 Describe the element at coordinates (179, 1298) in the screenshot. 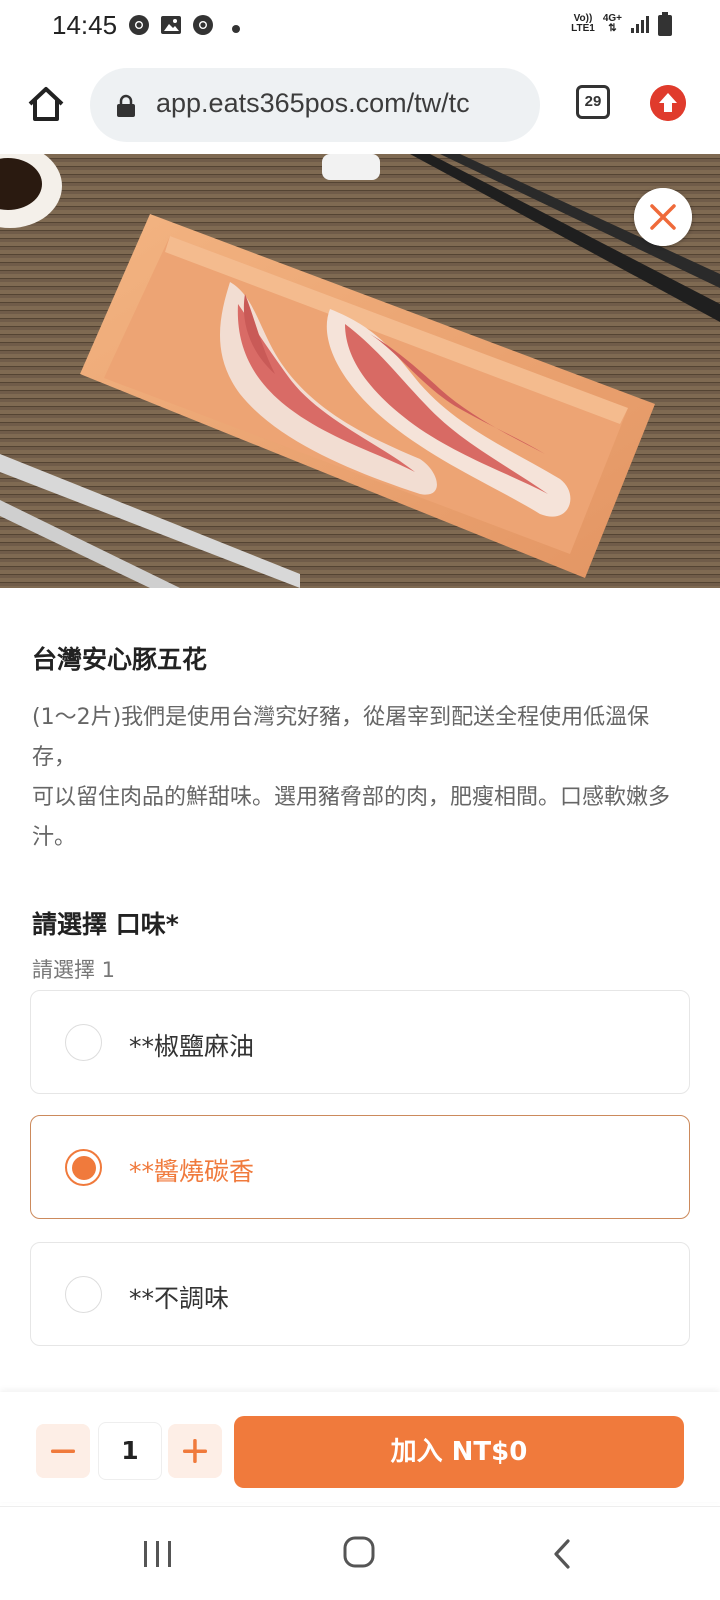

I see `option-label: **不調味` at that location.